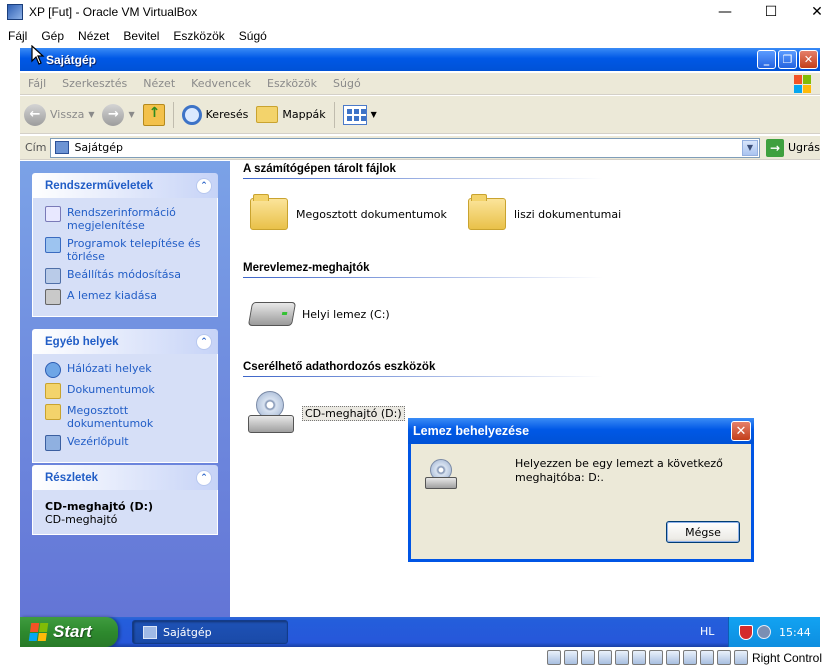  What do you see at coordinates (82, 341) in the screenshot?
I see `other-places-title: Egyéb helyek` at bounding box center [82, 341].